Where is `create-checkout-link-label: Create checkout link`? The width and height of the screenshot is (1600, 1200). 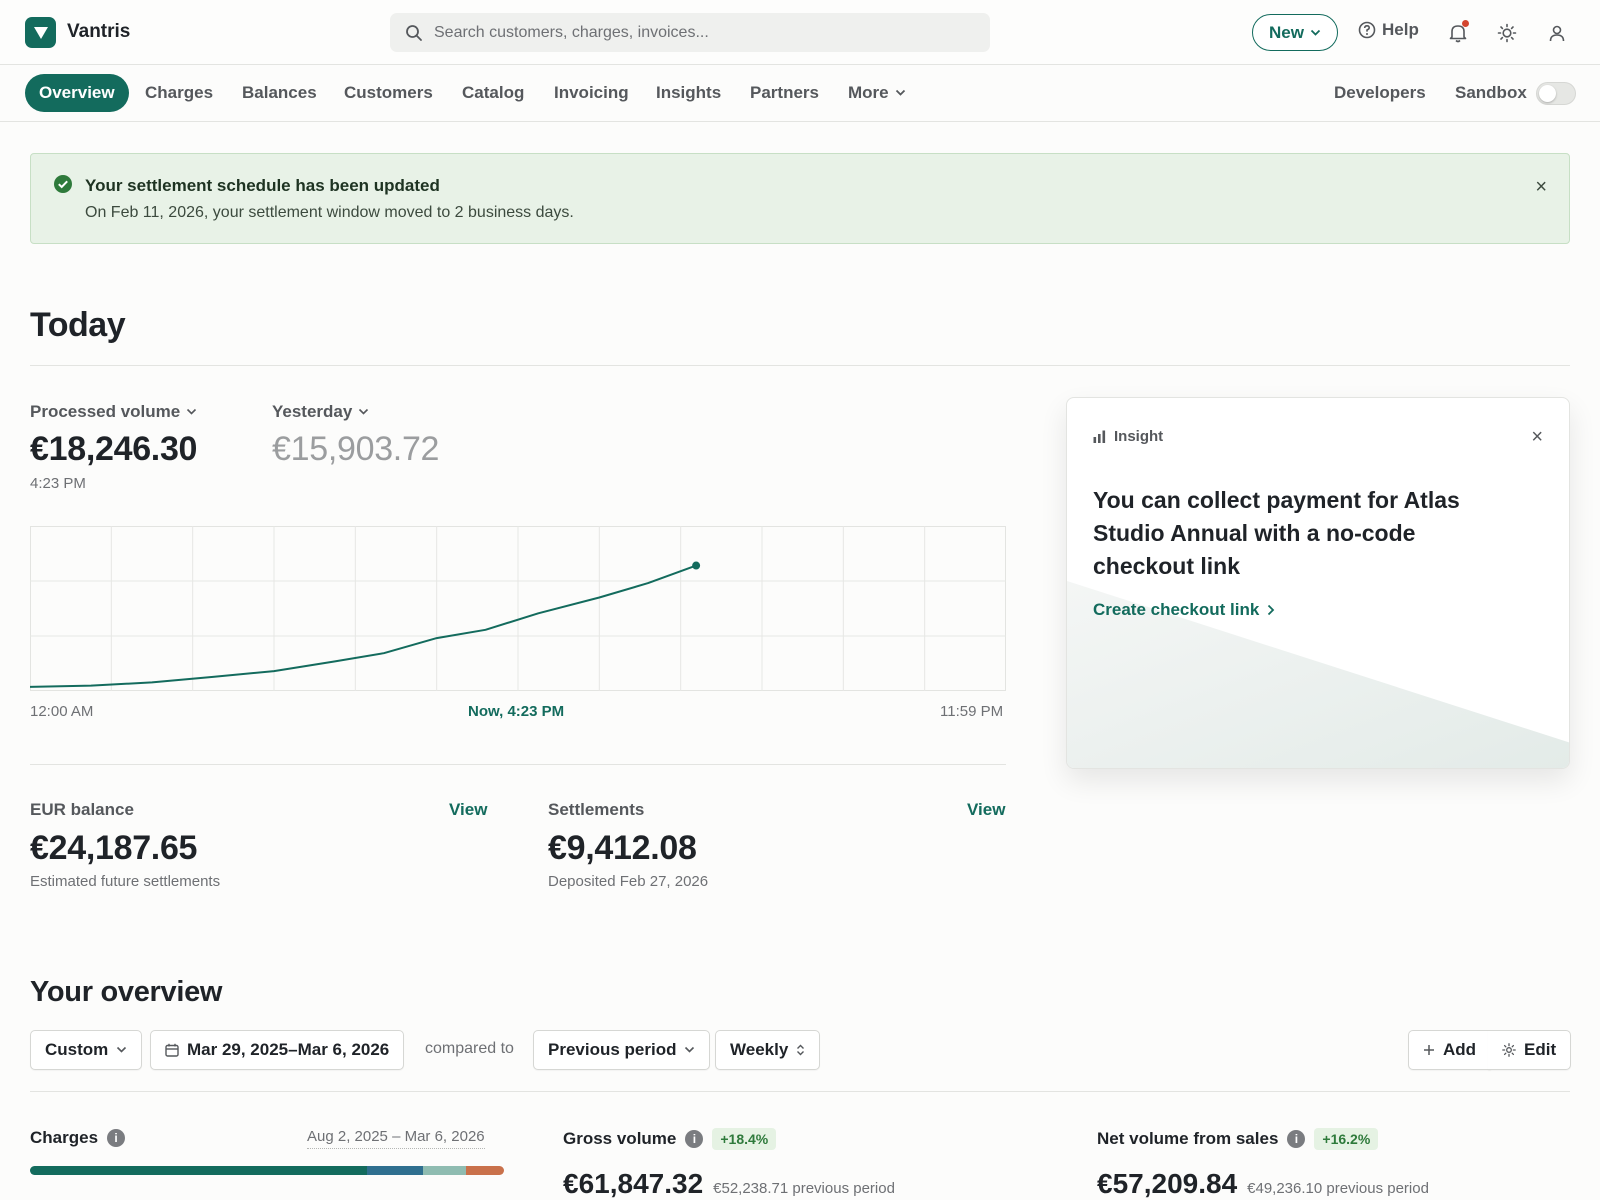
create-checkout-link-label: Create checkout link is located at coordinates (1176, 609).